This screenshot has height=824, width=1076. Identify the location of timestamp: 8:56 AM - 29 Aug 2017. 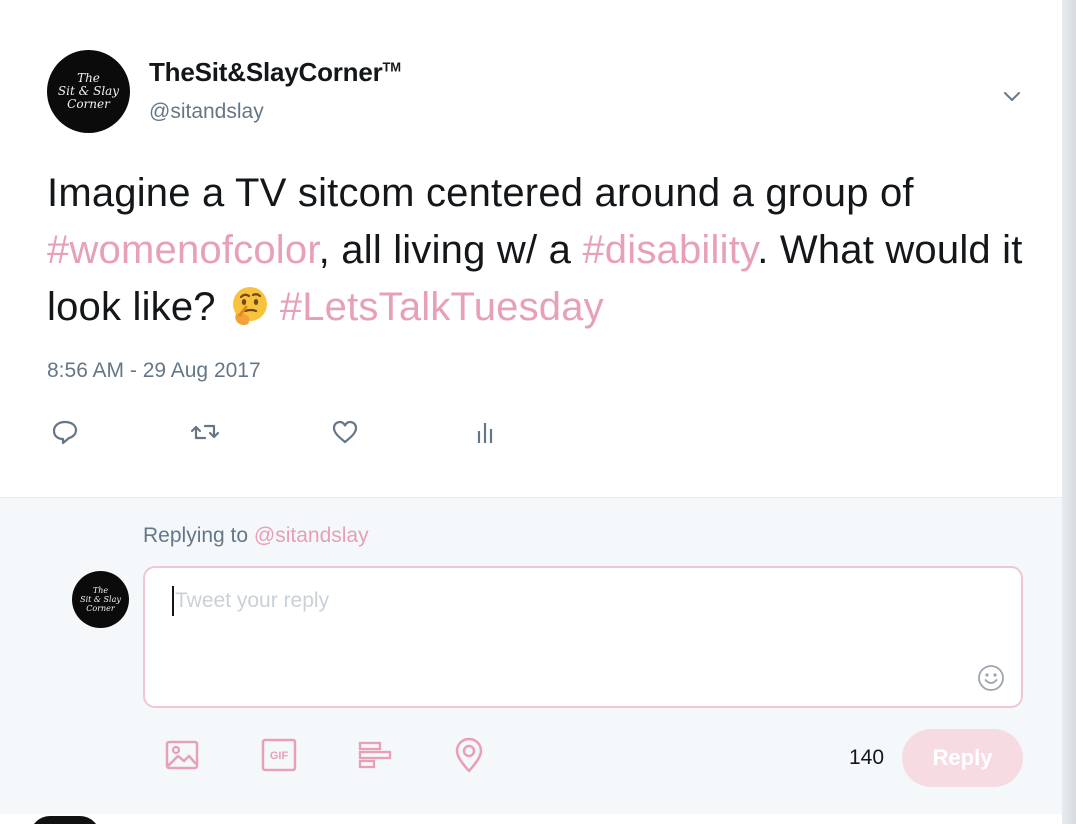
(154, 371).